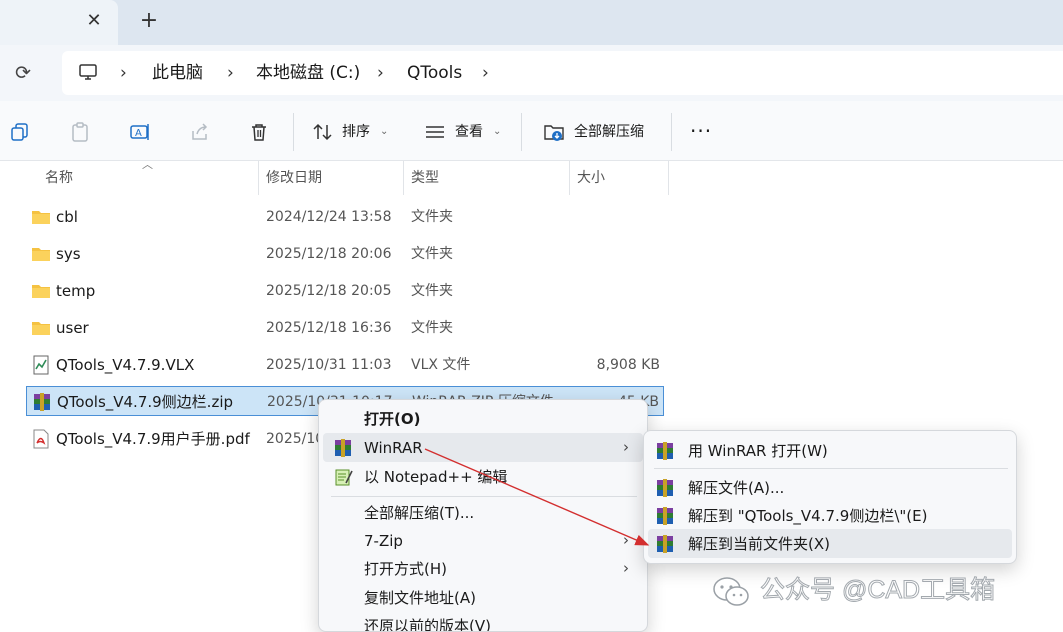  I want to click on winrar-archive-icon, so click(42, 402).